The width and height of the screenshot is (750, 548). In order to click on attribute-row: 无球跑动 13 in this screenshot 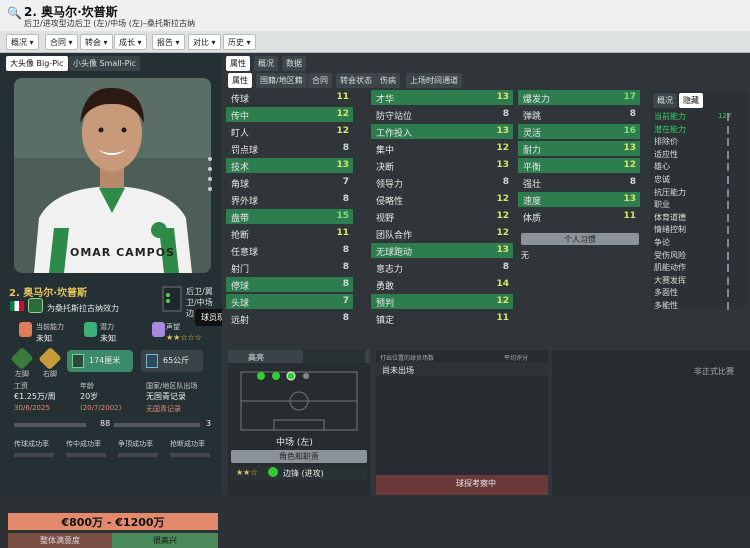, I will do `click(442, 250)`.